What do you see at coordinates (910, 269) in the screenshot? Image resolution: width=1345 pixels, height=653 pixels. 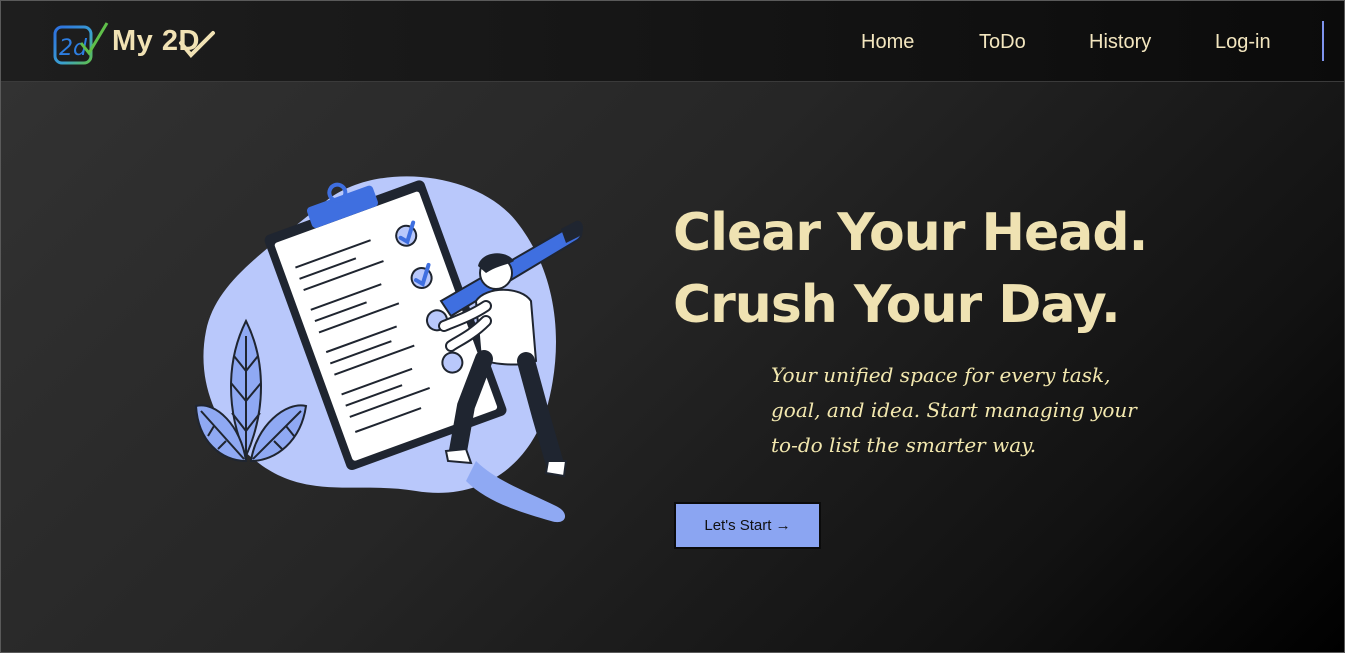 I see `hero-headline: Clear Your Head. Crush Your Day.` at bounding box center [910, 269].